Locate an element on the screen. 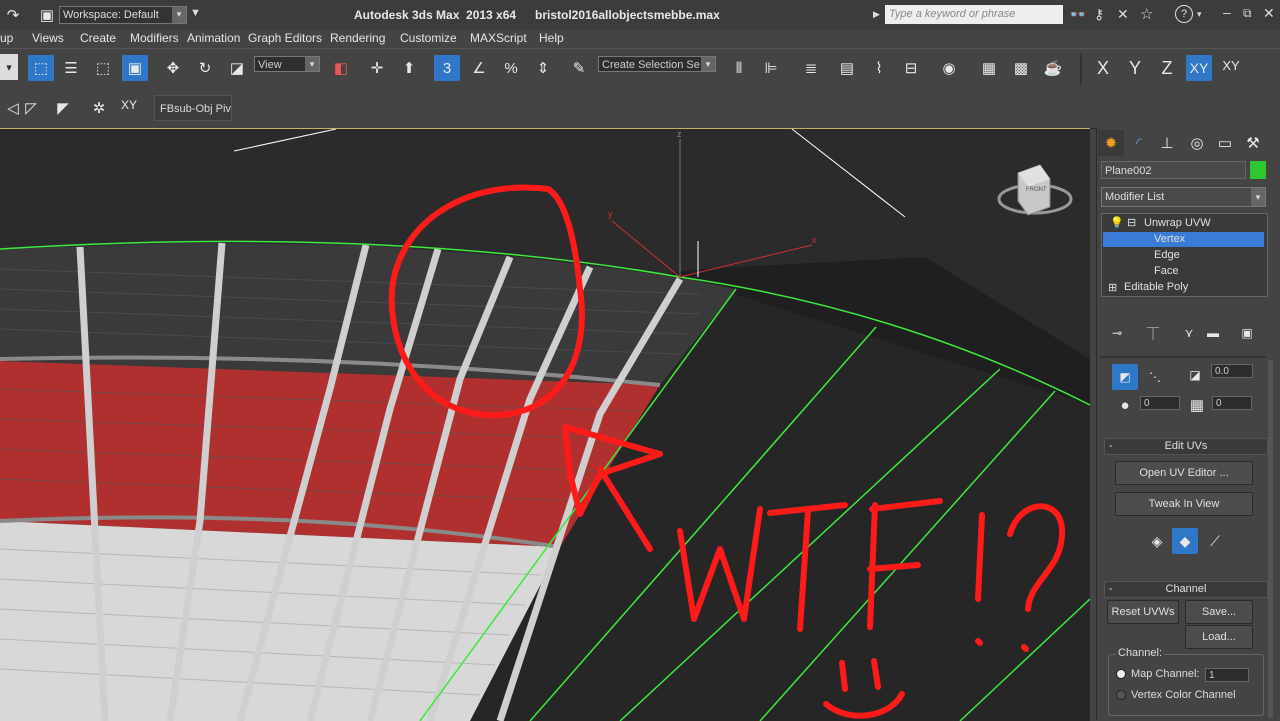  render-teapot-icon: ☕ is located at coordinates (1053, 68).